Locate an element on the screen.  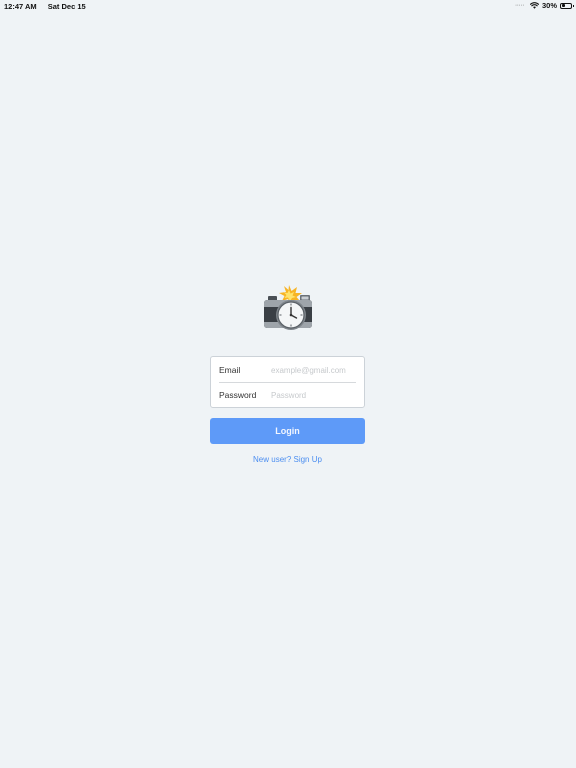
status-left: 12:47 AM Sat Dec 15 is located at coordinates (49, 6).